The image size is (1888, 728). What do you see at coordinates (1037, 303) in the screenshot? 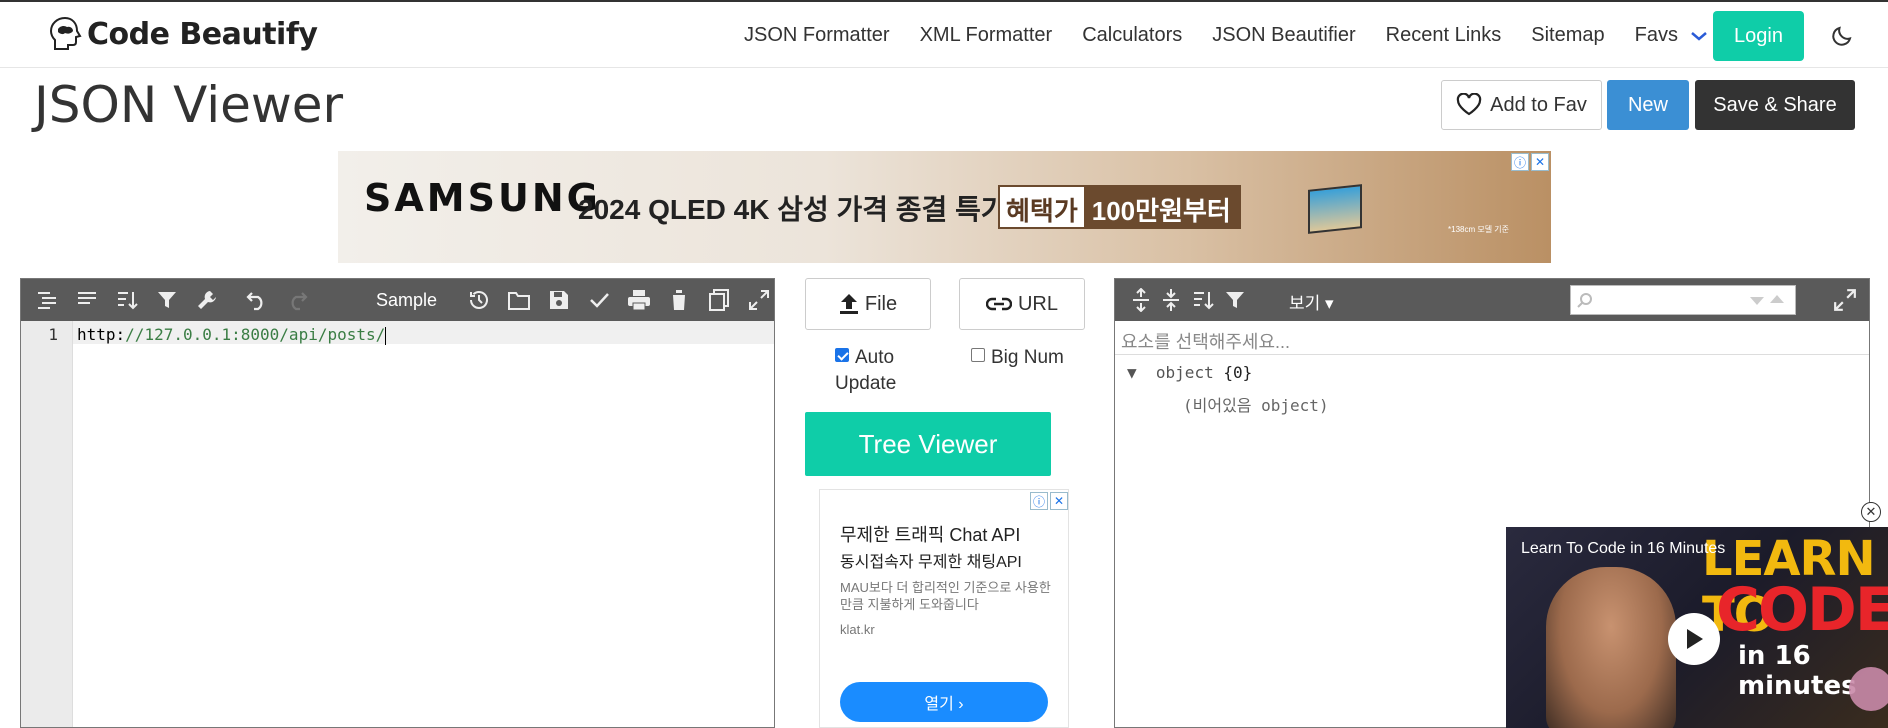
I see `url-label: URL` at bounding box center [1037, 303].